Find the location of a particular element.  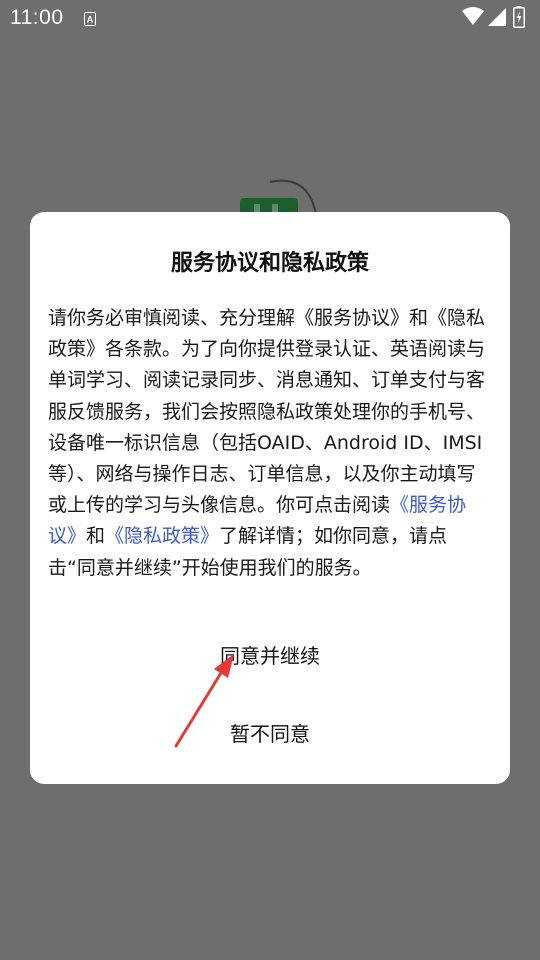

privacy-policy-link: 《隐私政策》 is located at coordinates (162, 536).